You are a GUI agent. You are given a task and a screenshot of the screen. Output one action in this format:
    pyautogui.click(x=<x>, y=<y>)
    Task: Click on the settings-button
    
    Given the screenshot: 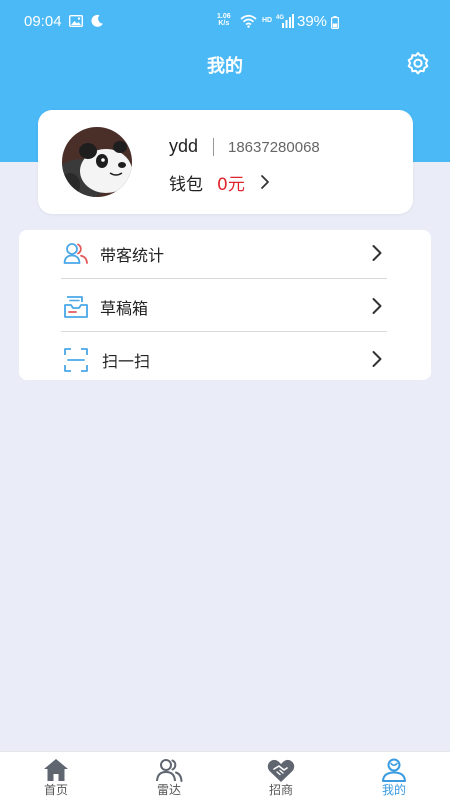 What is the action you would take?
    pyautogui.click(x=418, y=64)
    